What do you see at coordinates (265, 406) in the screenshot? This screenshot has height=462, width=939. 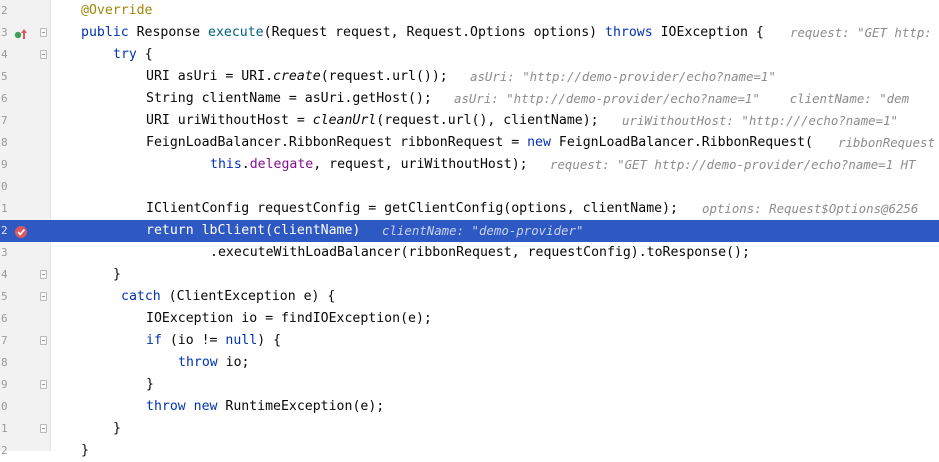 I see `code-text: throw new RuntimeException(e);` at bounding box center [265, 406].